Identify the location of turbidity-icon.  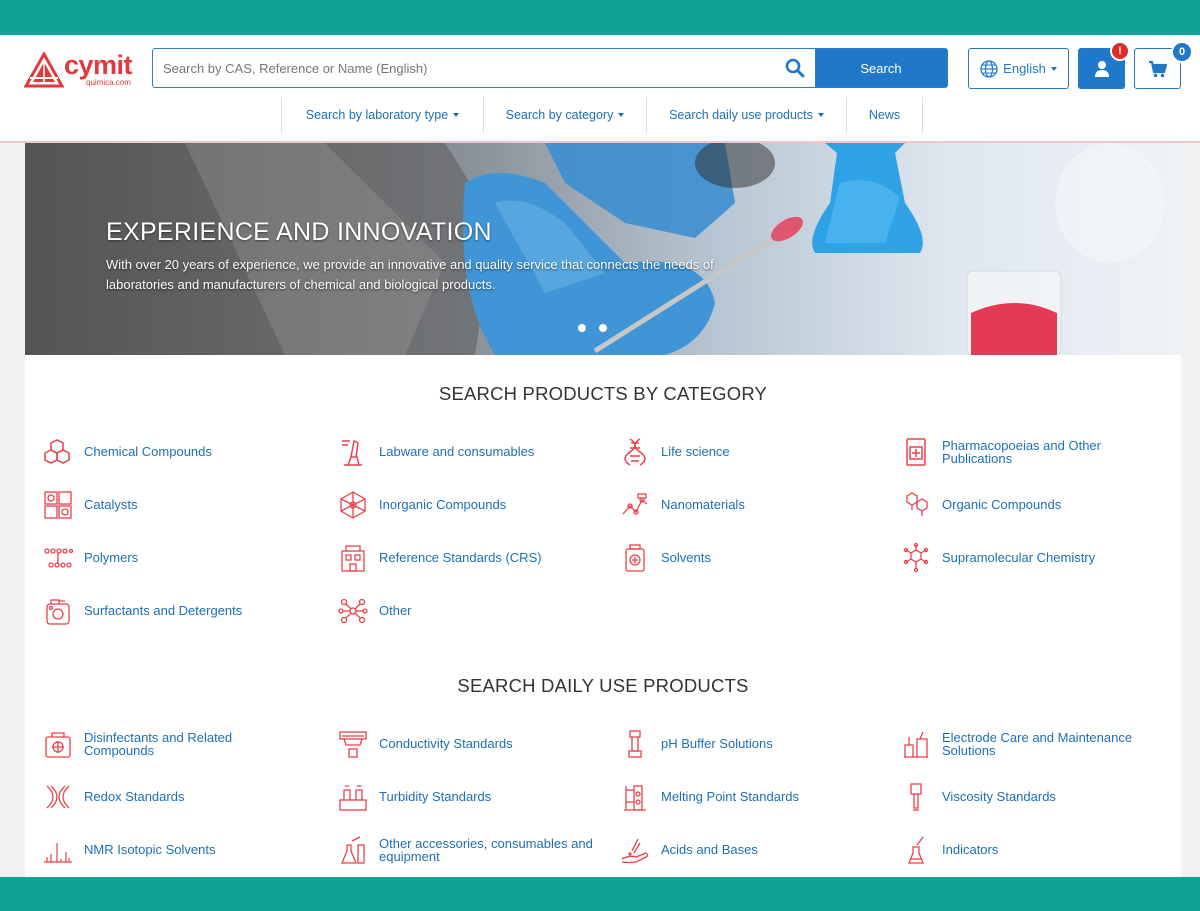
(353, 798).